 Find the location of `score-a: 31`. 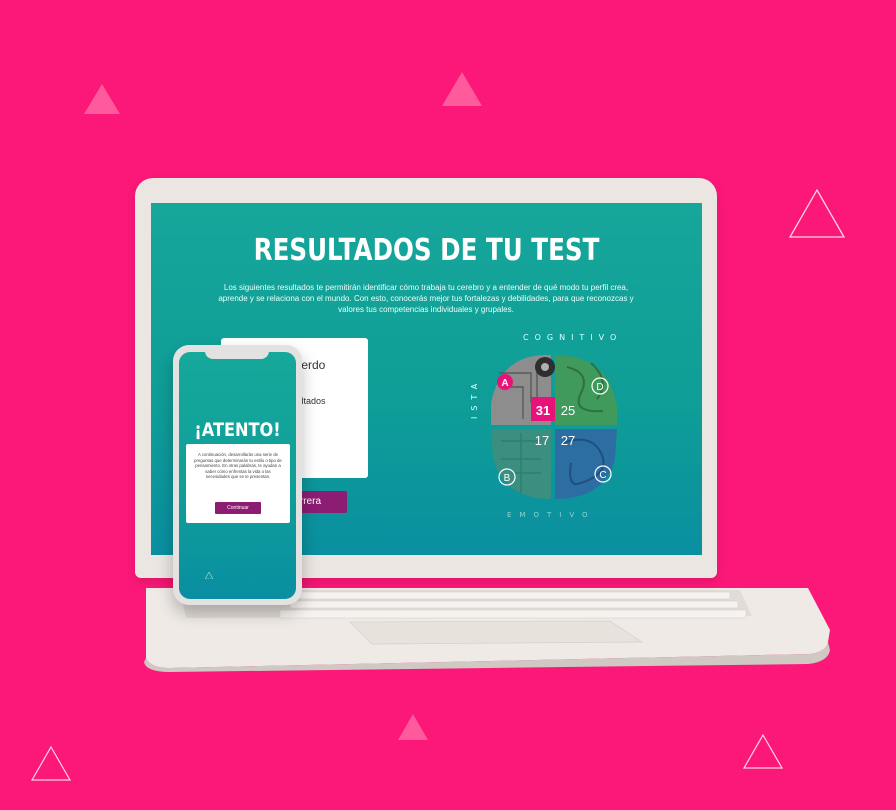

score-a: 31 is located at coordinates (543, 410).